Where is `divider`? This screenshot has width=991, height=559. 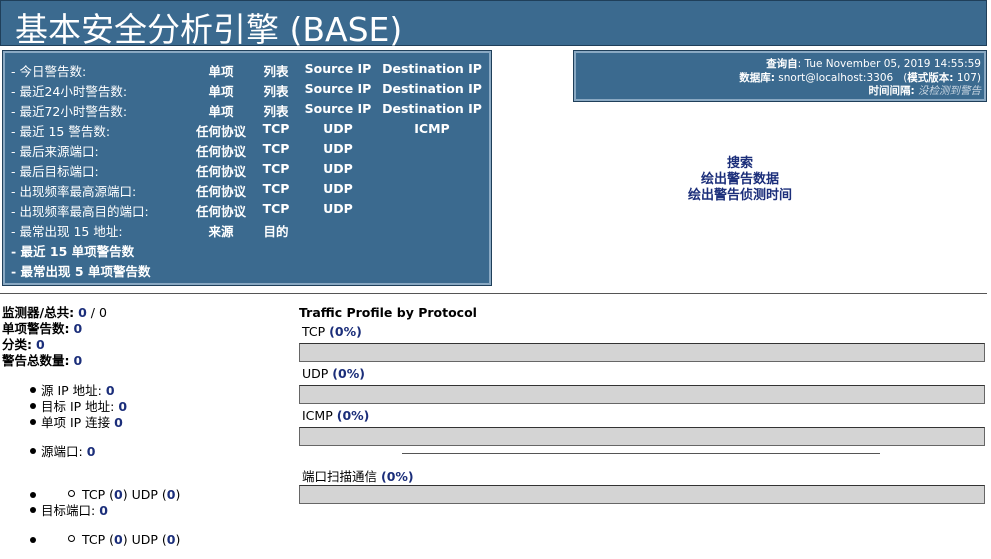 divider is located at coordinates (493, 293).